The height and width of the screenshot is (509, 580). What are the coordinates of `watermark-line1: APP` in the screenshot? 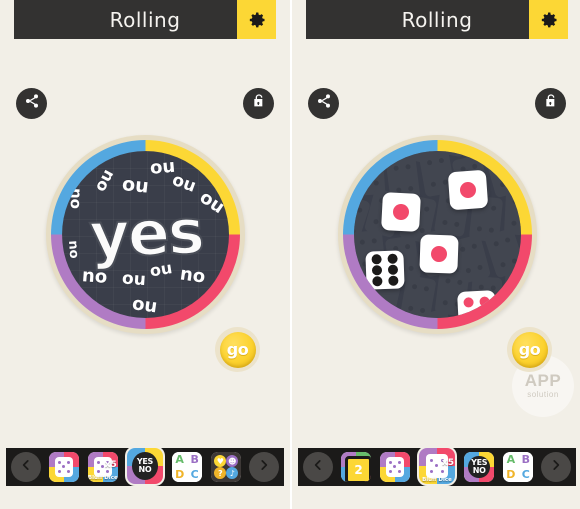 It's located at (543, 380).